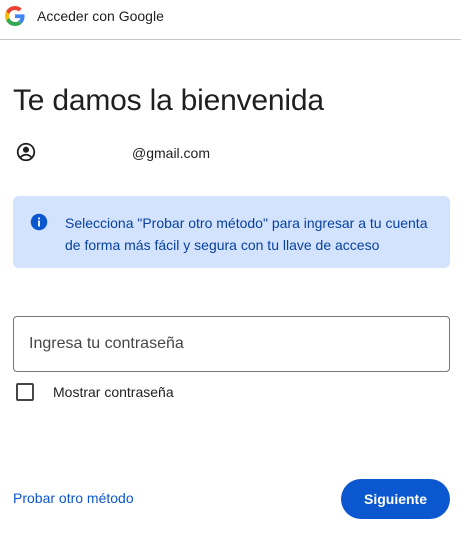 The image size is (461, 540). Describe the element at coordinates (39, 222) in the screenshot. I see `info-icon` at that location.